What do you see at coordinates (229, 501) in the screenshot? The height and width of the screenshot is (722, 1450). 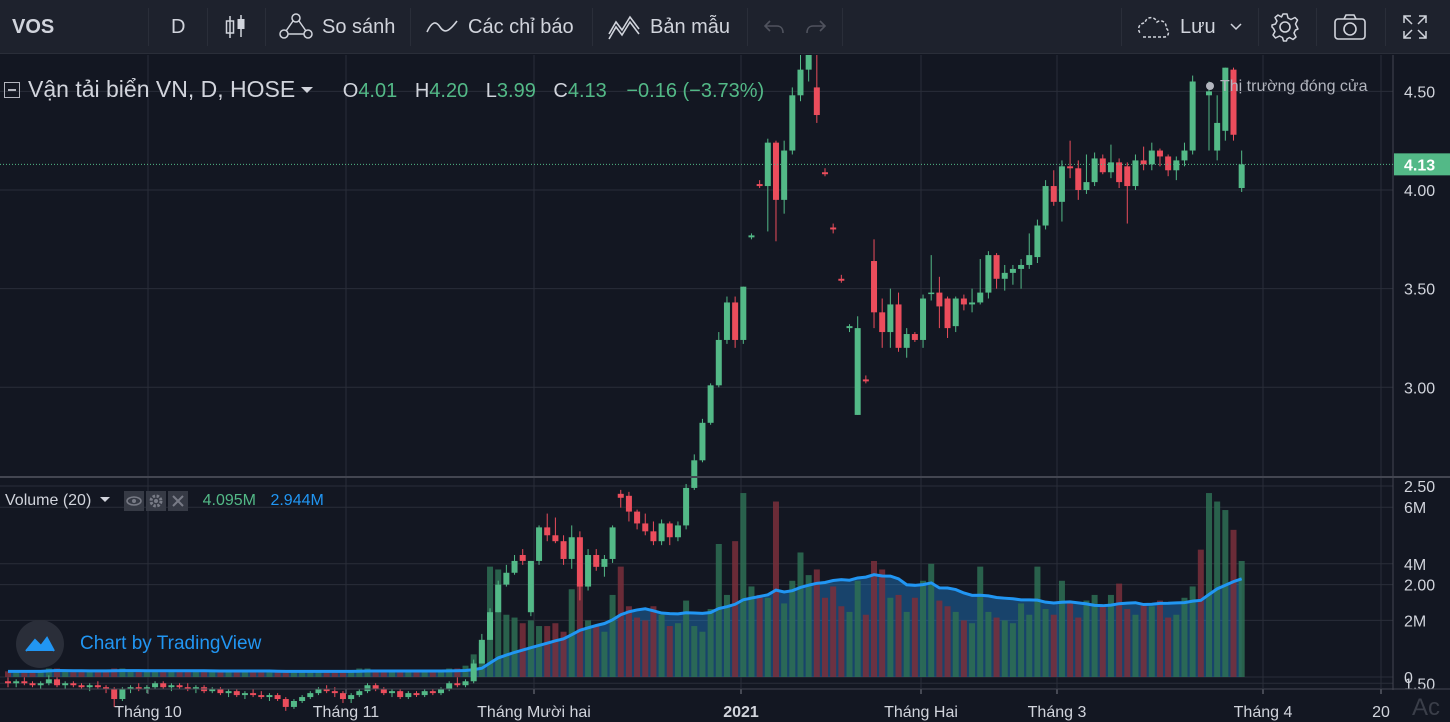 I see `volume-value: 4.095M` at bounding box center [229, 501].